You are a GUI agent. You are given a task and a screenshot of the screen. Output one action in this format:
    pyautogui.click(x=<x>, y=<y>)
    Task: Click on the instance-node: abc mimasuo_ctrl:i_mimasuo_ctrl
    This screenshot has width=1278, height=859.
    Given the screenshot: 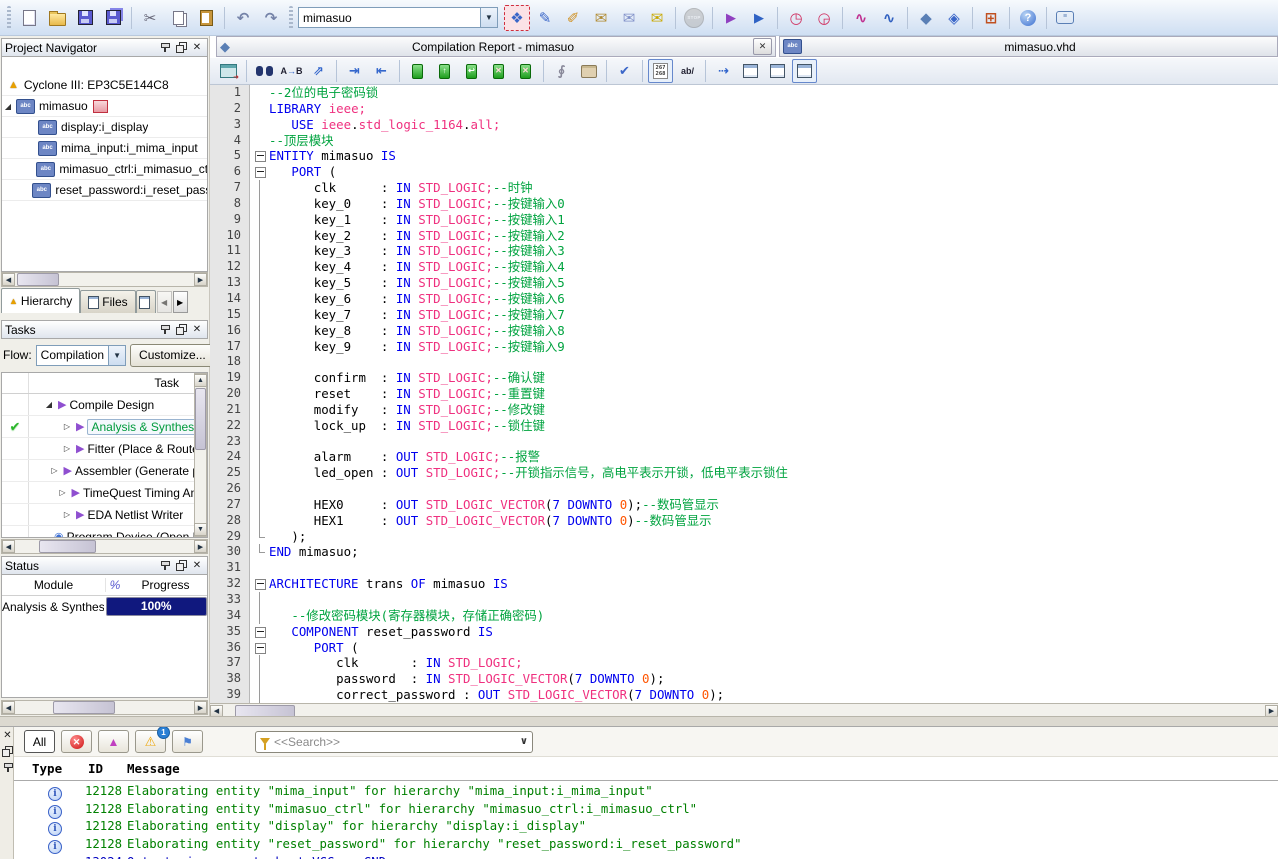 What is the action you would take?
    pyautogui.click(x=104, y=169)
    